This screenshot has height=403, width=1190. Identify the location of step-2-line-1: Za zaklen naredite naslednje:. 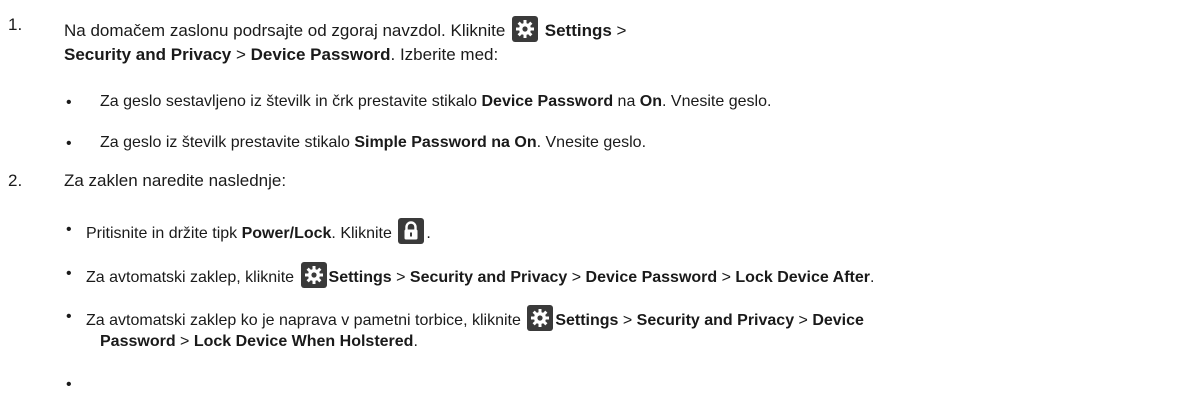
(175, 181).